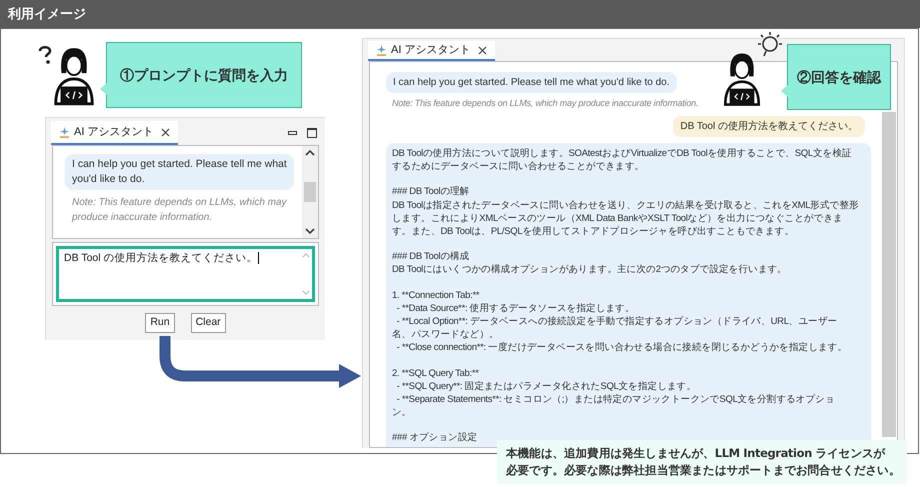  What do you see at coordinates (626, 211) in the screenshot?
I see `response-paragraph: ### DB Toolの理解 DB Toolは指定されたデータベースに問い合わせを送り、クエリの結果を受け取ると、これをXML形式で整形 します。これによりXMLベースのツール（XML Data BankやXSLT Toolなど）を出力につなぐことができま す。また、DB Toolは、PL/SQLを使用してストアドプロシージャを呼び出すこともできます。` at bounding box center [626, 211].